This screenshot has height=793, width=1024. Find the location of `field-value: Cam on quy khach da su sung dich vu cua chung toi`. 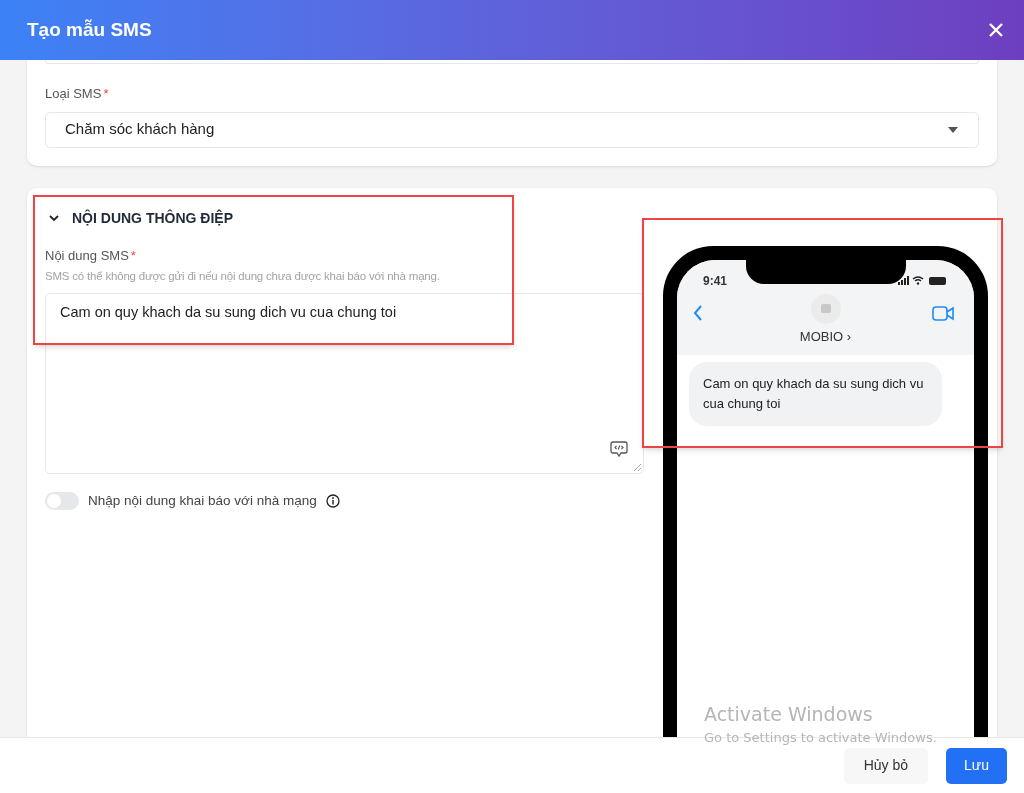

field-value: Cam on quy khach da su sung dich vu cua chung toi is located at coordinates (228, 312).